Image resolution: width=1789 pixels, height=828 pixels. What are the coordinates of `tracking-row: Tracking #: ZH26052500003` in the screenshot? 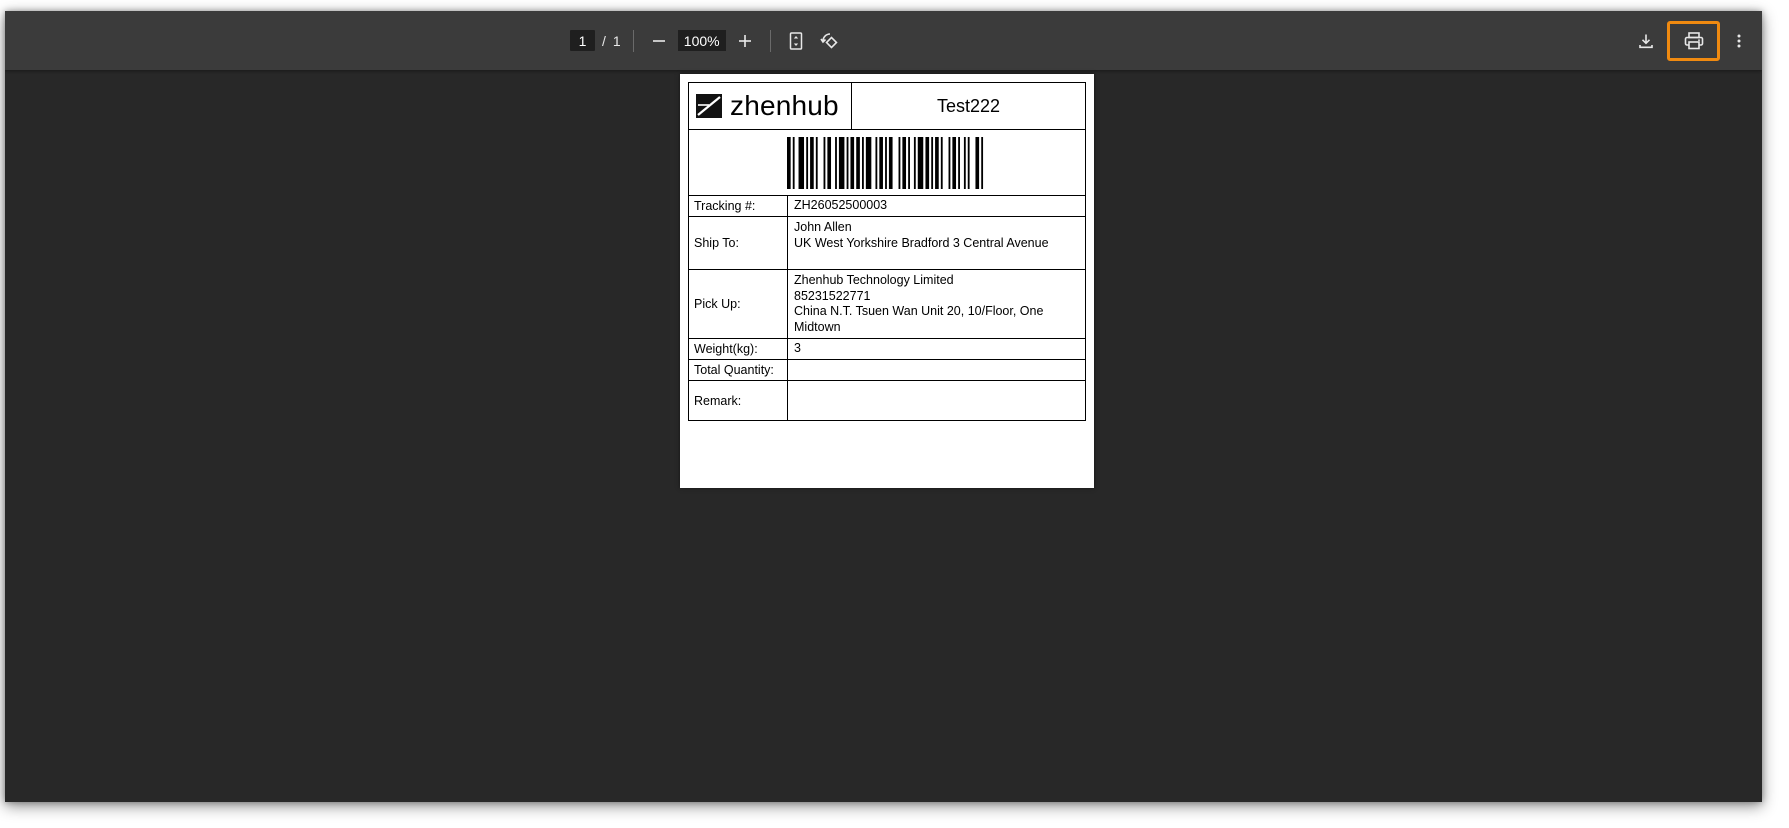 It's located at (887, 206).